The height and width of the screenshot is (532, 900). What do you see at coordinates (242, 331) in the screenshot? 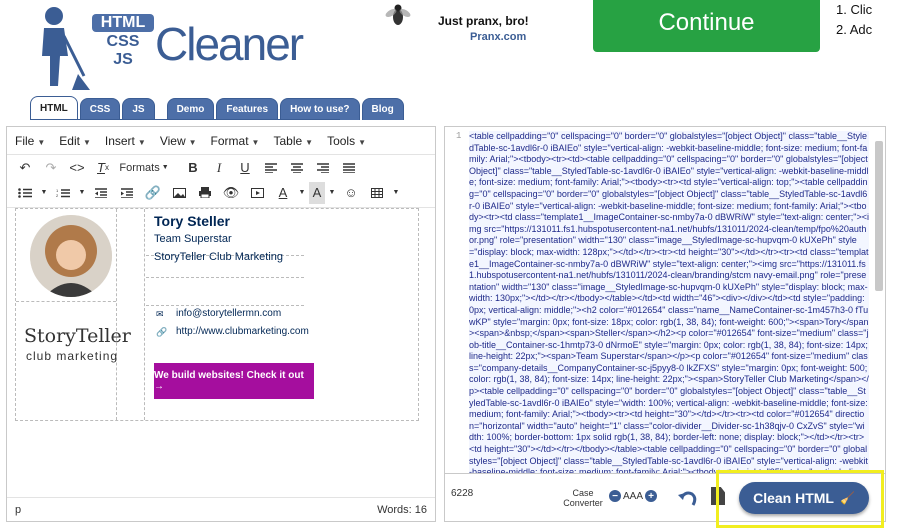
I see `signature-website: http://www.clubmarketing.com` at bounding box center [242, 331].